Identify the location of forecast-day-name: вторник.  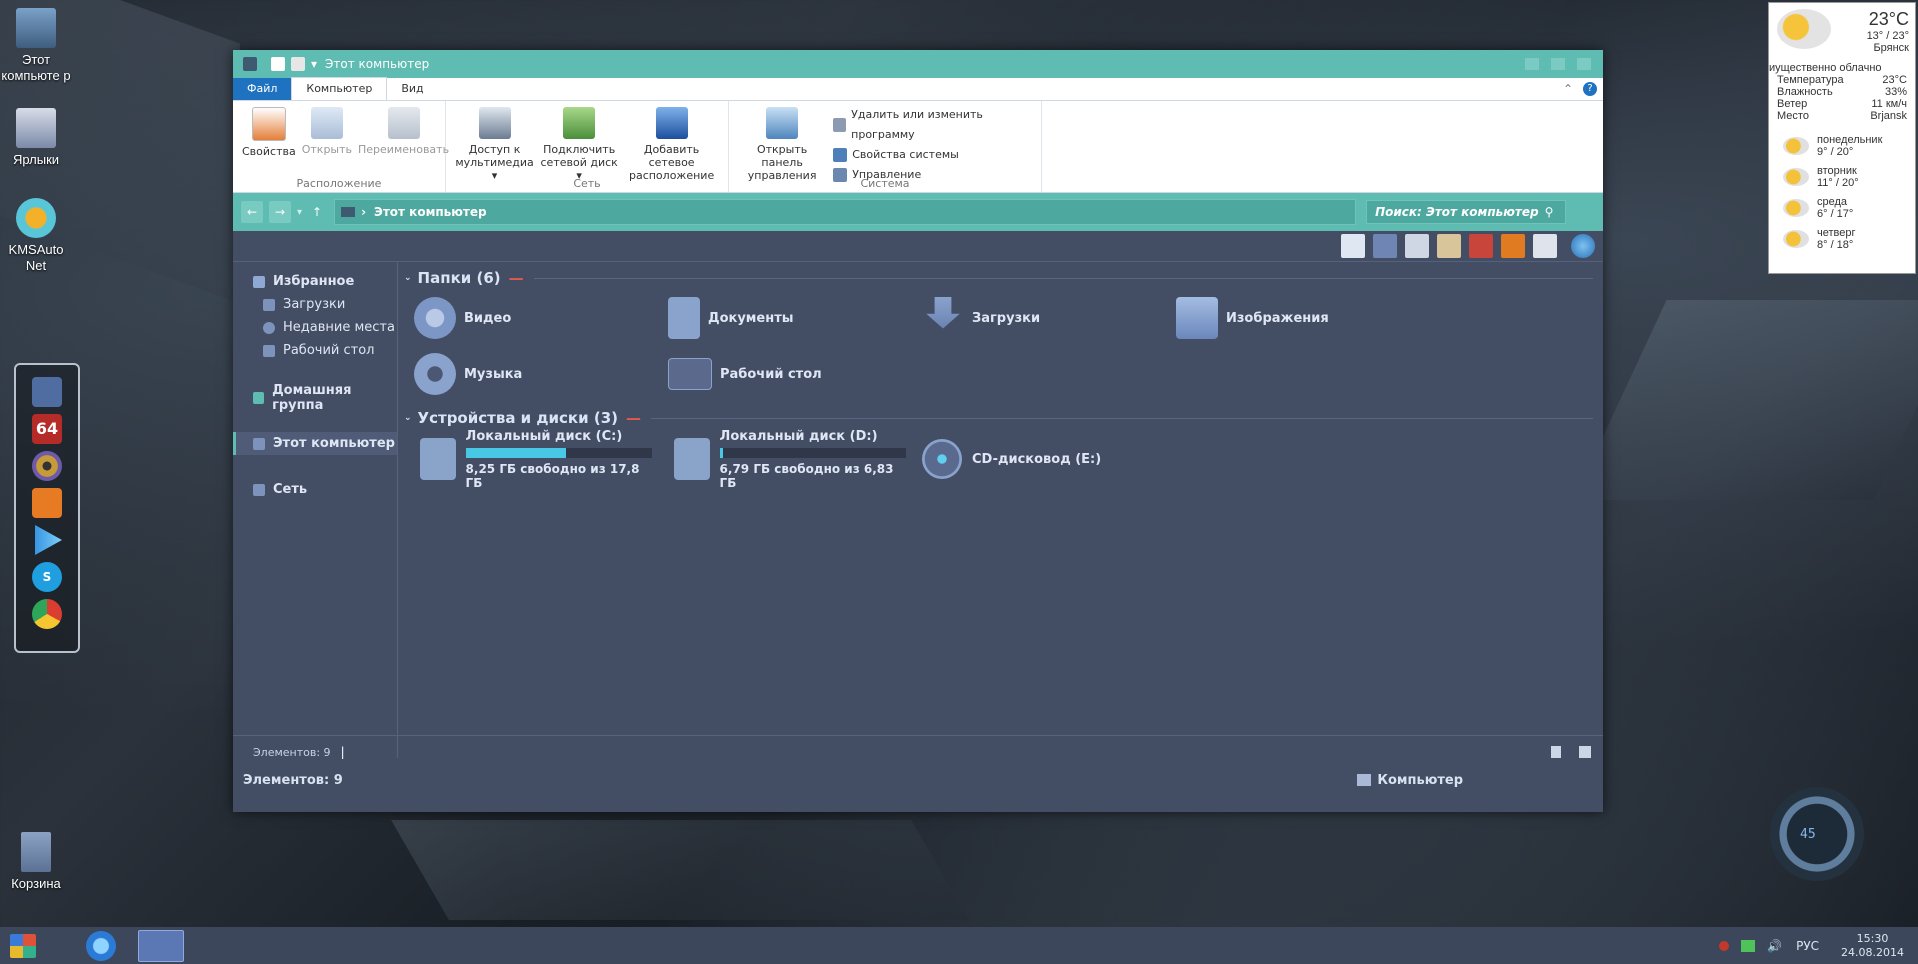
(1837, 170).